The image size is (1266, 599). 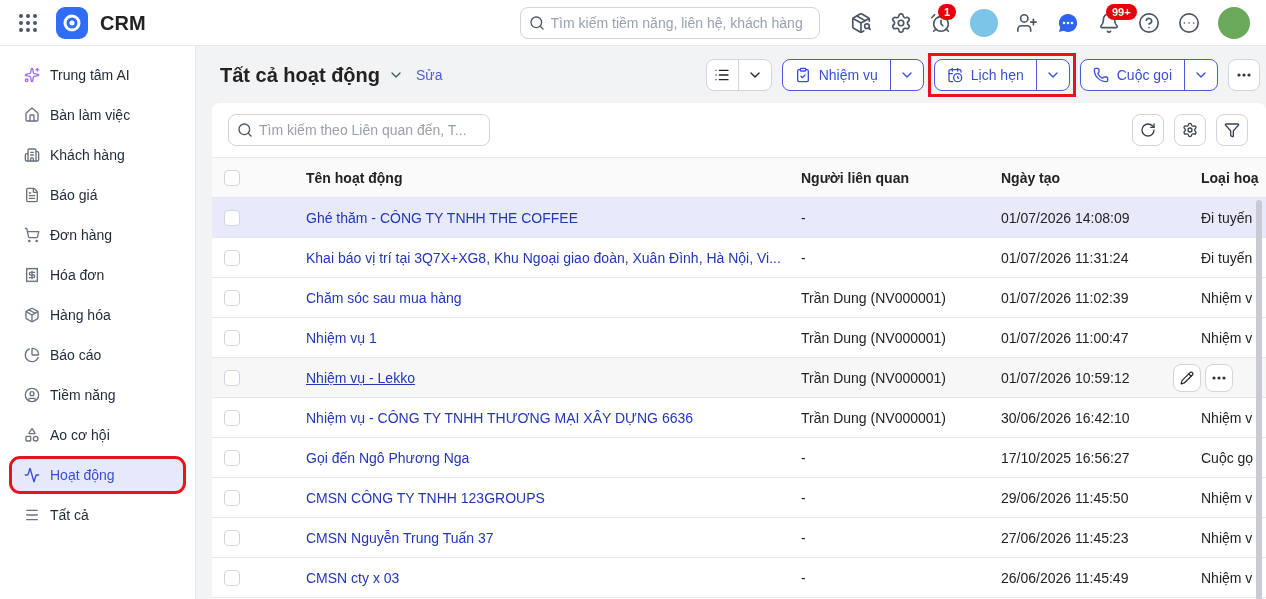 What do you see at coordinates (97, 395) in the screenshot?
I see `sidebar-item: Tiềm năng` at bounding box center [97, 395].